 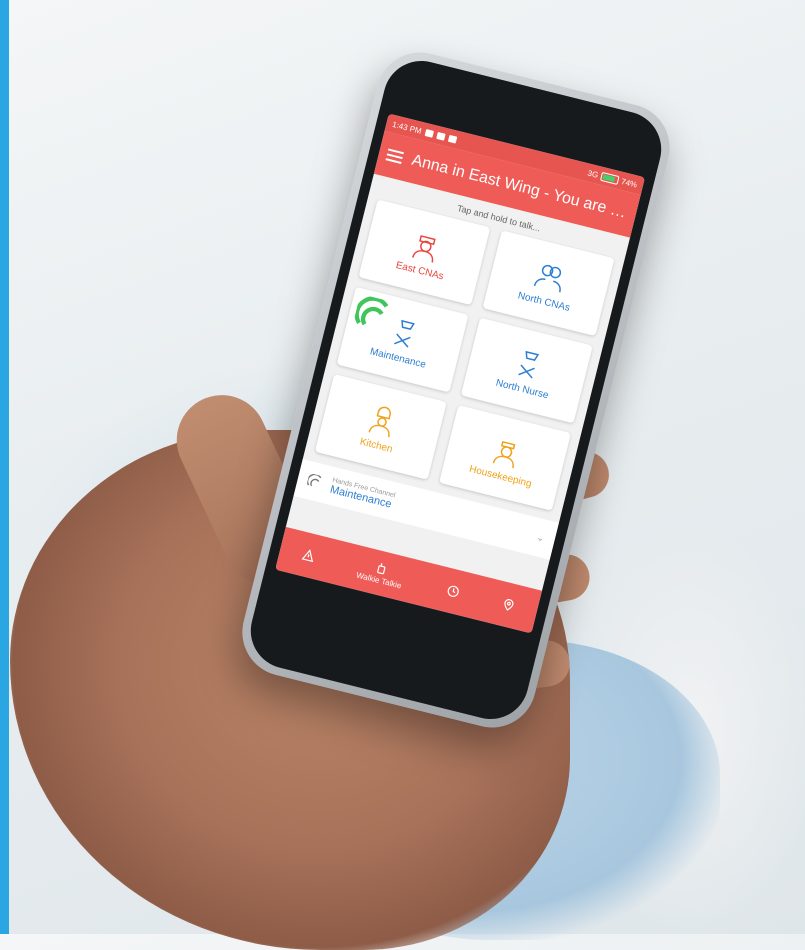 I want to click on channel-tile-maintenance: Maintenance, so click(x=402, y=339).